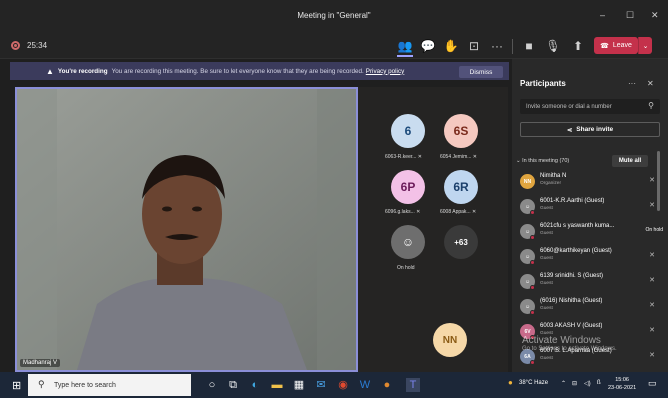 The height and width of the screenshot is (398, 668). Describe the element at coordinates (233, 385) in the screenshot. I see `task-view-icon: ⧉` at that location.